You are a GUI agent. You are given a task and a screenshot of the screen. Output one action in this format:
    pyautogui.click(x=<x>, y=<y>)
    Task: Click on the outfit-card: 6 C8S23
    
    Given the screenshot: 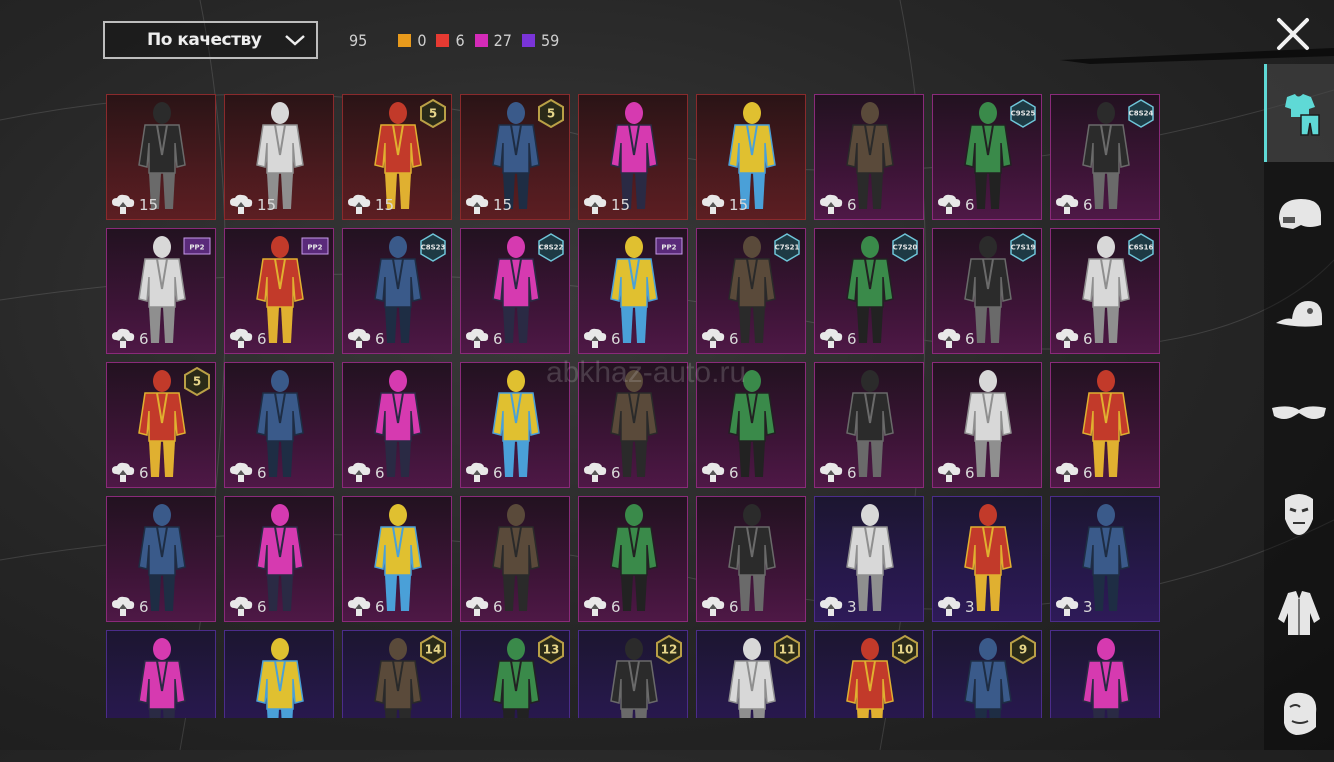 What is the action you would take?
    pyautogui.click(x=397, y=291)
    